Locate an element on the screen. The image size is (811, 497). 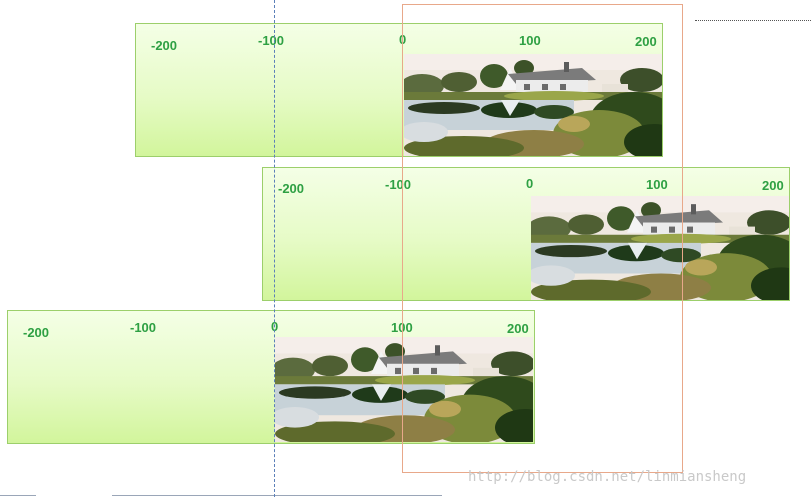
watermark: http://blog.csdn.net/linmiansheng is located at coordinates (607, 477).